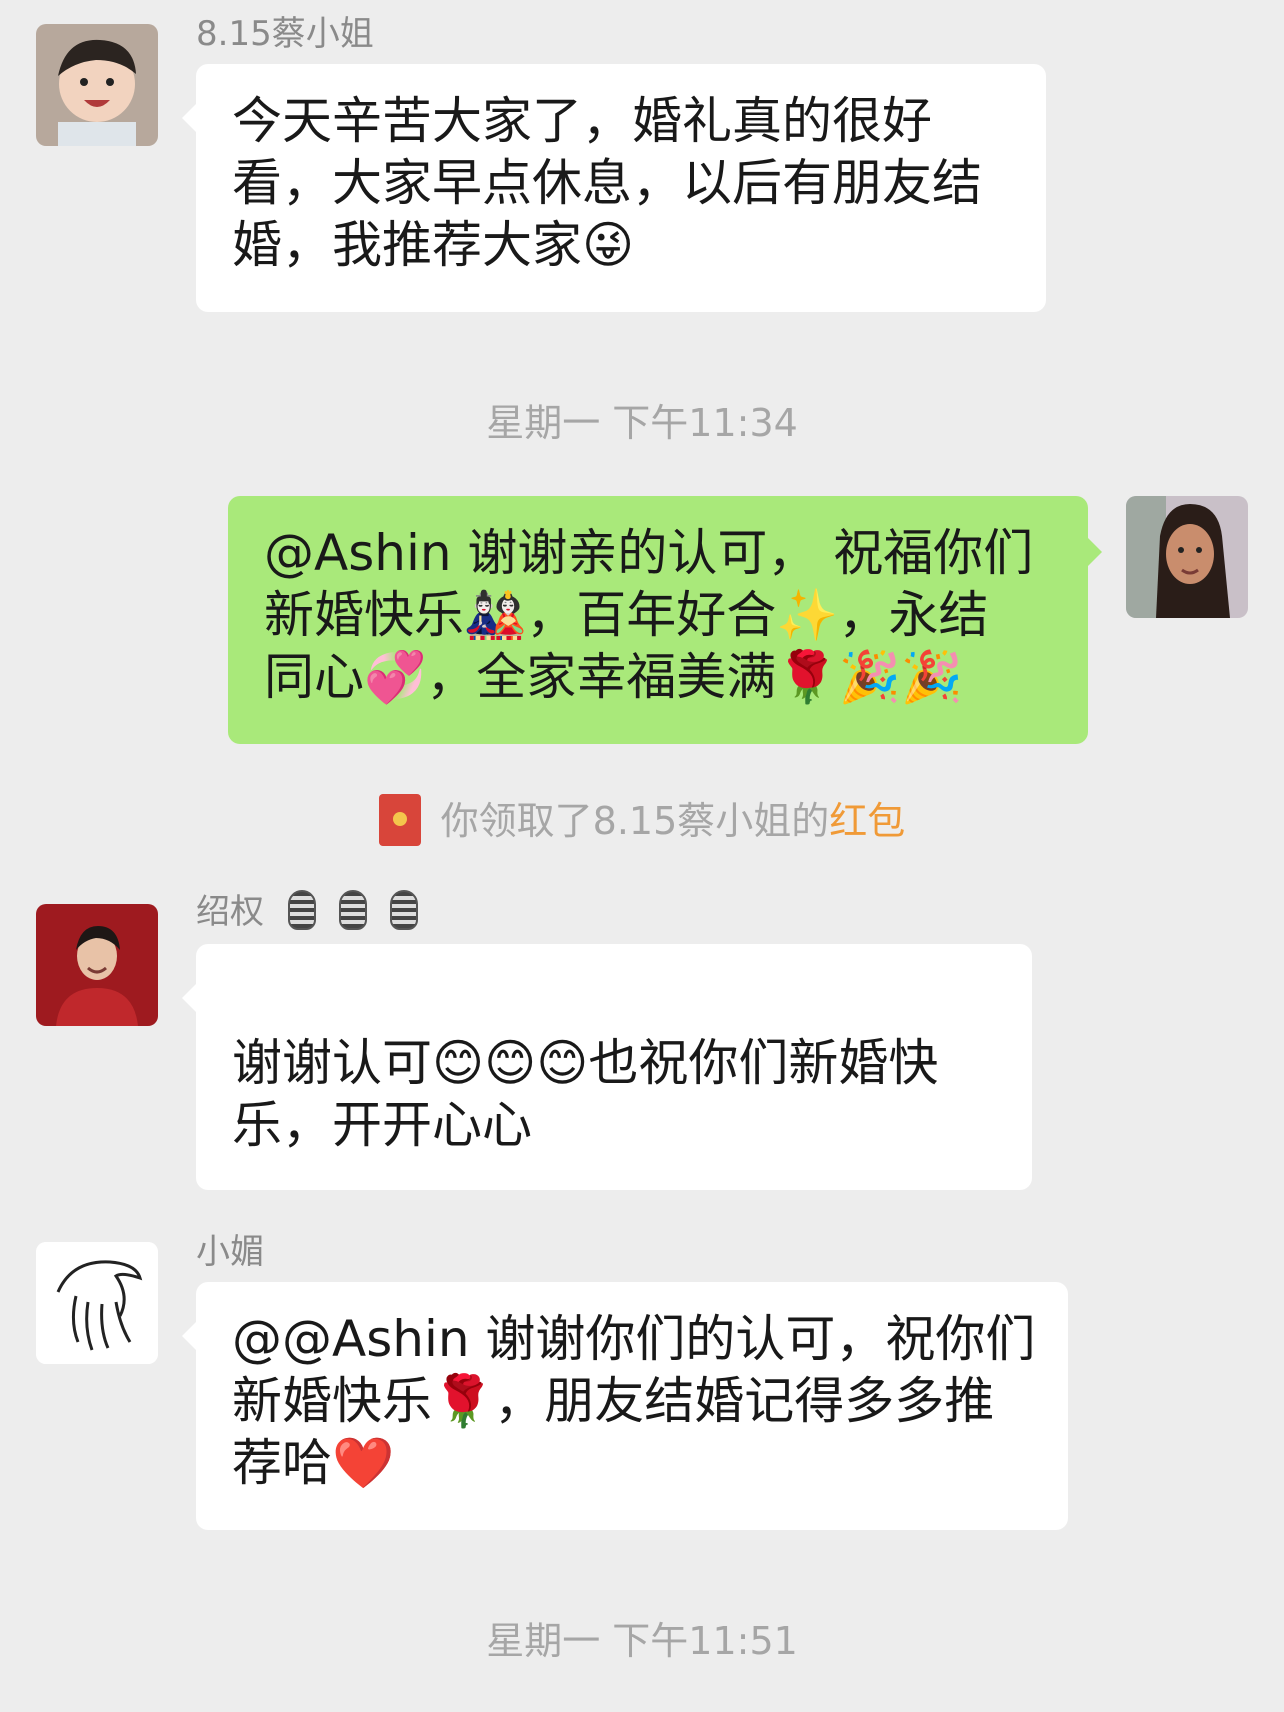  Describe the element at coordinates (634, 1339) in the screenshot. I see `message-text-line: @@Ashin 谢谢你们的认可，祝你们` at that location.